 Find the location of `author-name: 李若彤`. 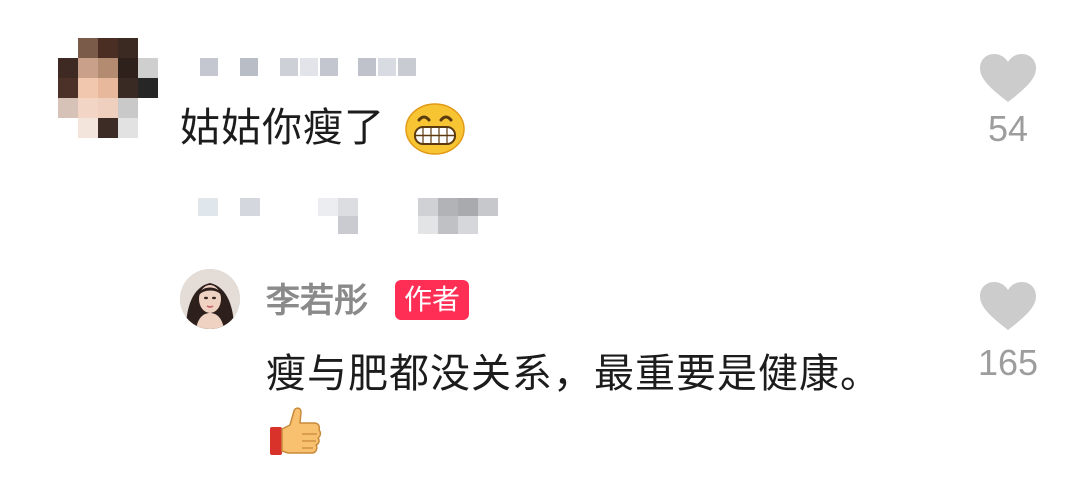

author-name: 李若彤 is located at coordinates (317, 301).